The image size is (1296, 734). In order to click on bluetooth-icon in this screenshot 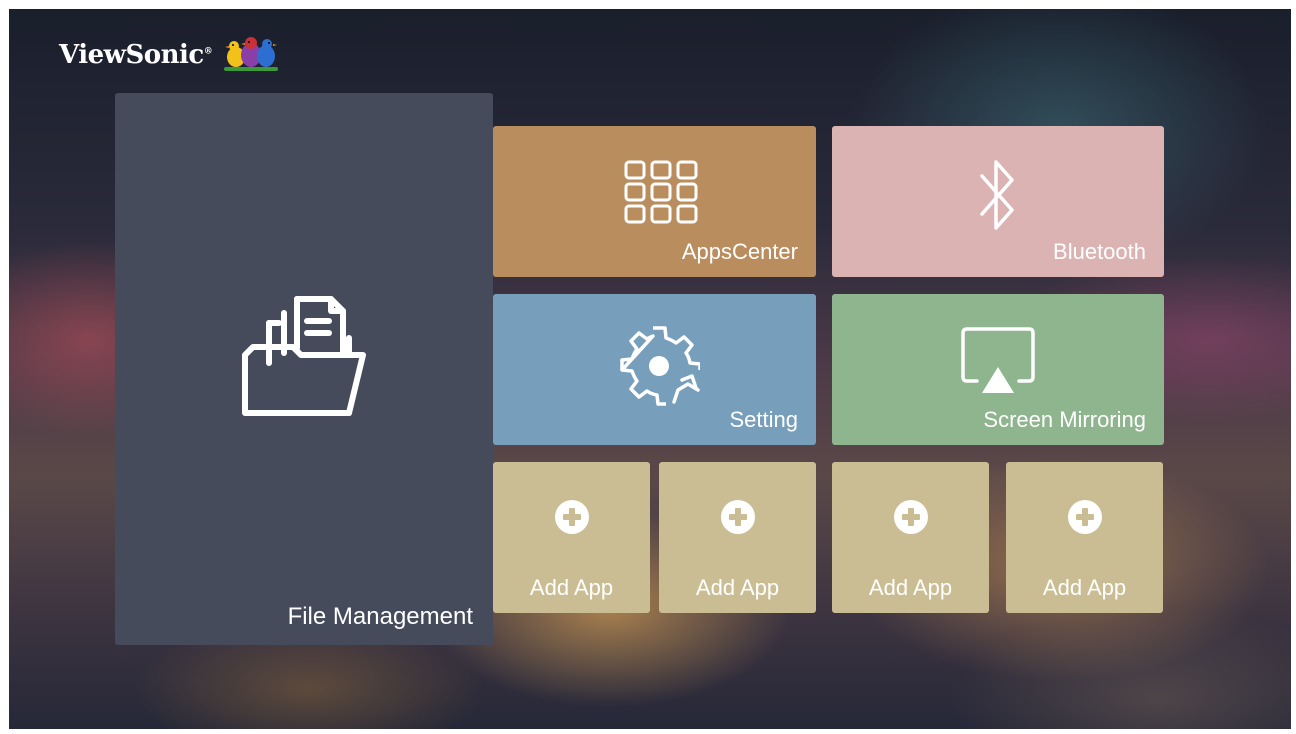, I will do `click(997, 195)`.